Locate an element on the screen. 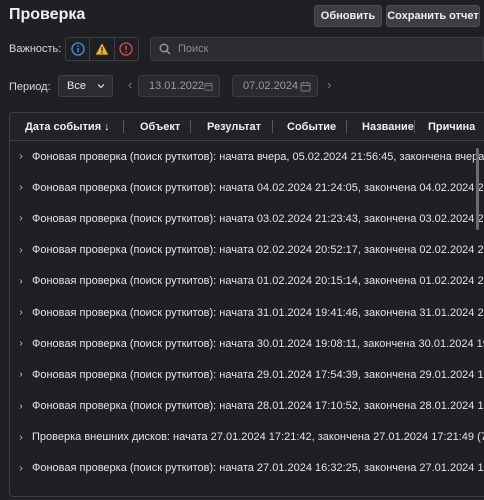  search-box is located at coordinates (317, 49).